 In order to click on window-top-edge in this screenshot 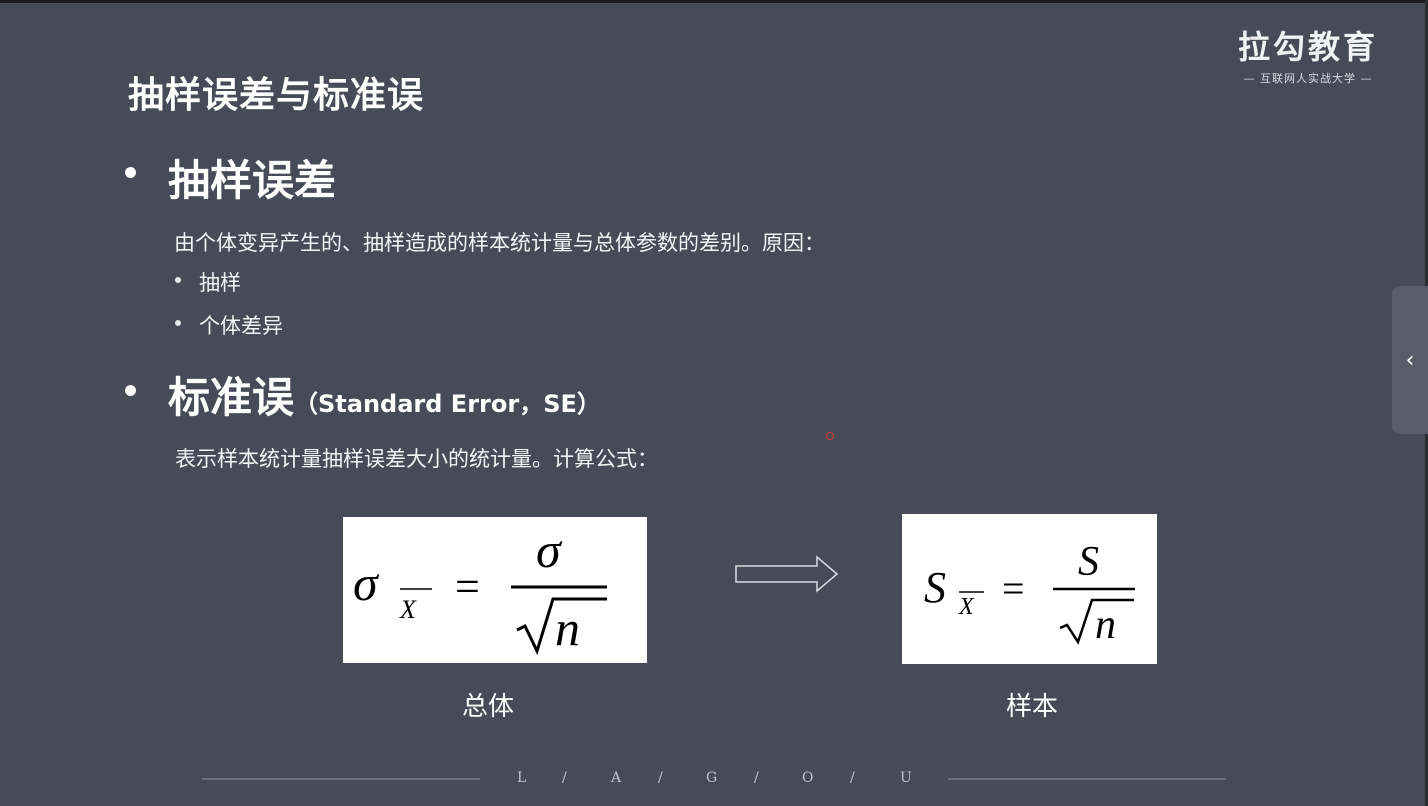, I will do `click(714, 1)`.